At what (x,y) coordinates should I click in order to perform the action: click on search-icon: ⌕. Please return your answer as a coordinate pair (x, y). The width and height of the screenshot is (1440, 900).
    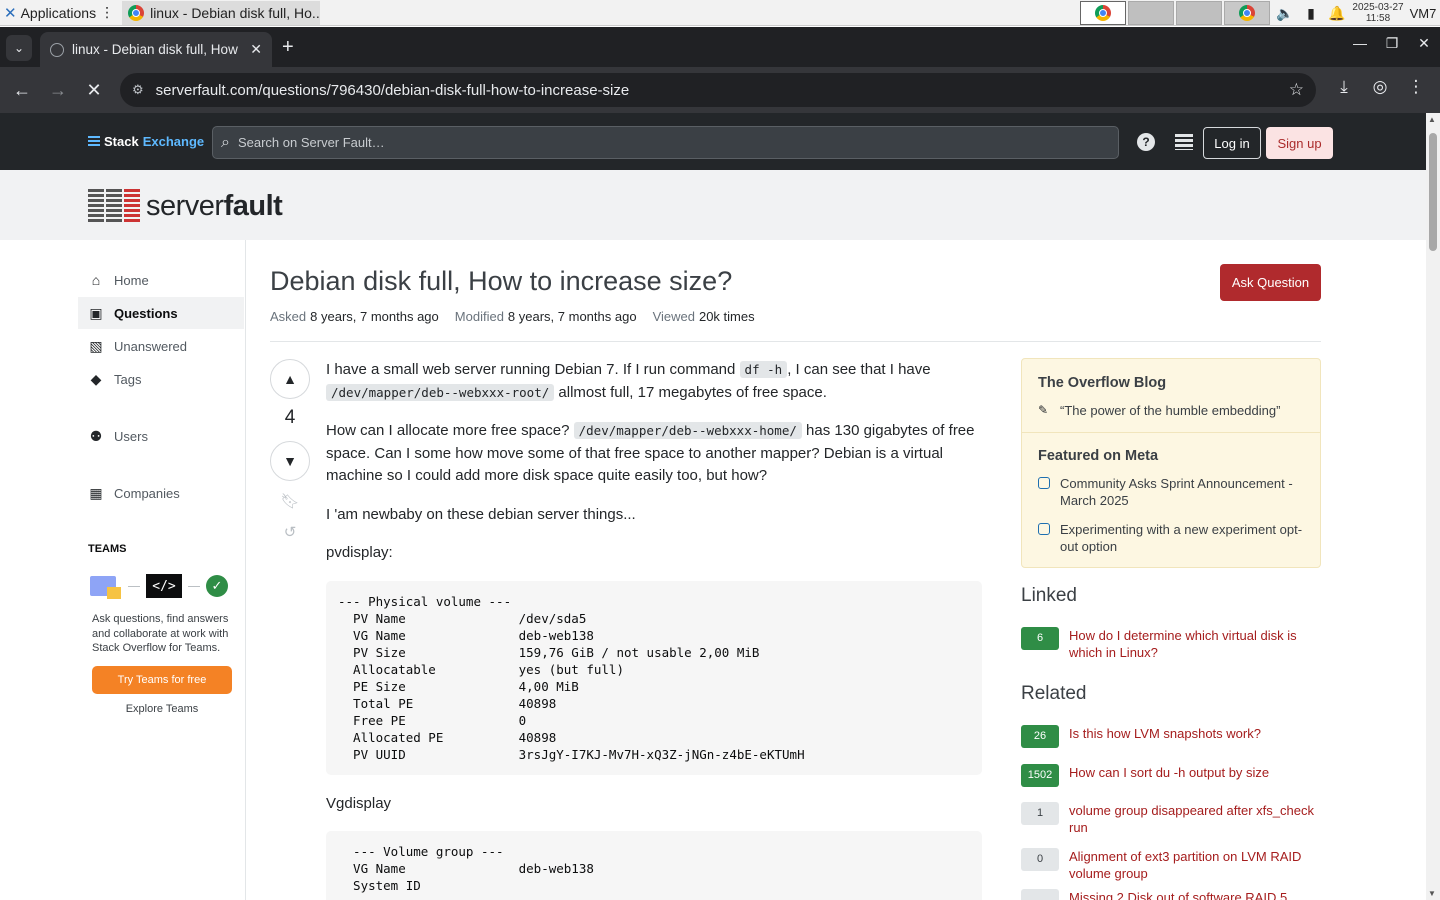
    Looking at the image, I should click on (225, 142).